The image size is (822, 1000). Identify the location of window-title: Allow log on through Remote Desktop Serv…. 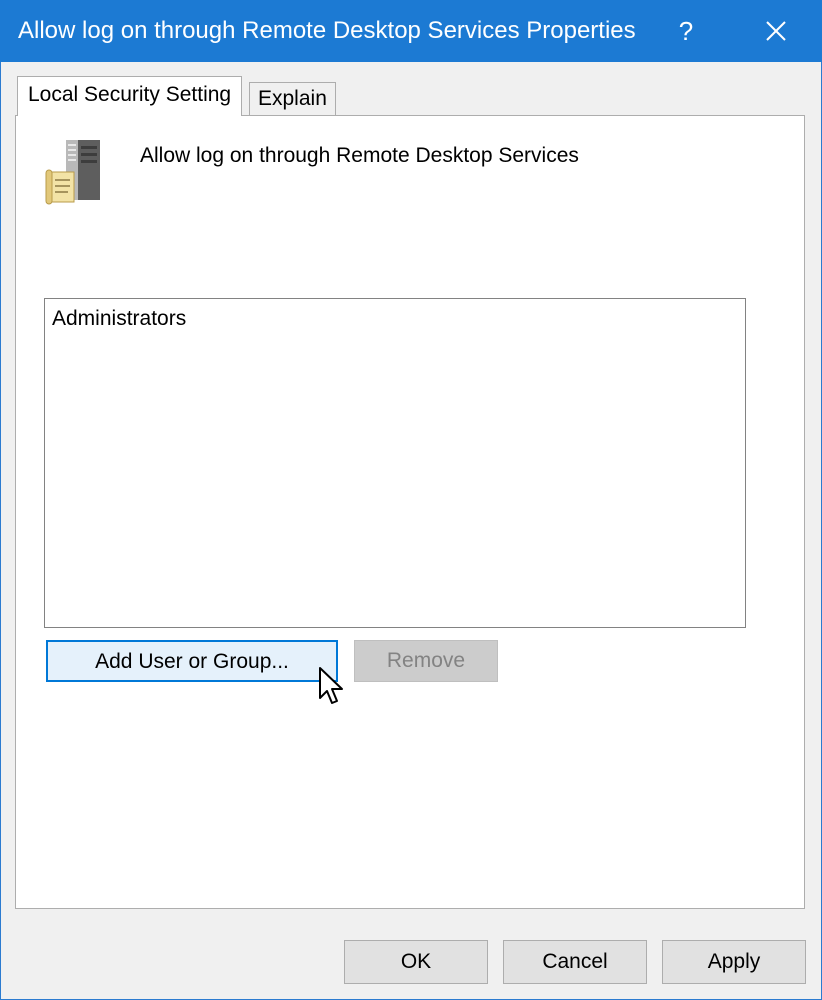
(327, 30).